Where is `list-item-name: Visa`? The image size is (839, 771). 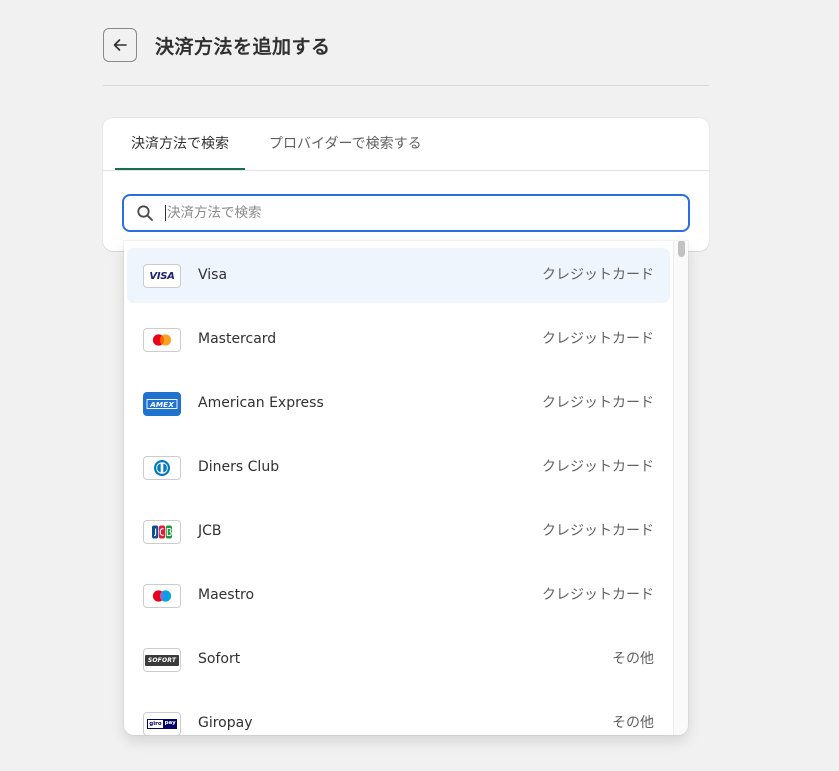
list-item-name: Visa is located at coordinates (213, 275).